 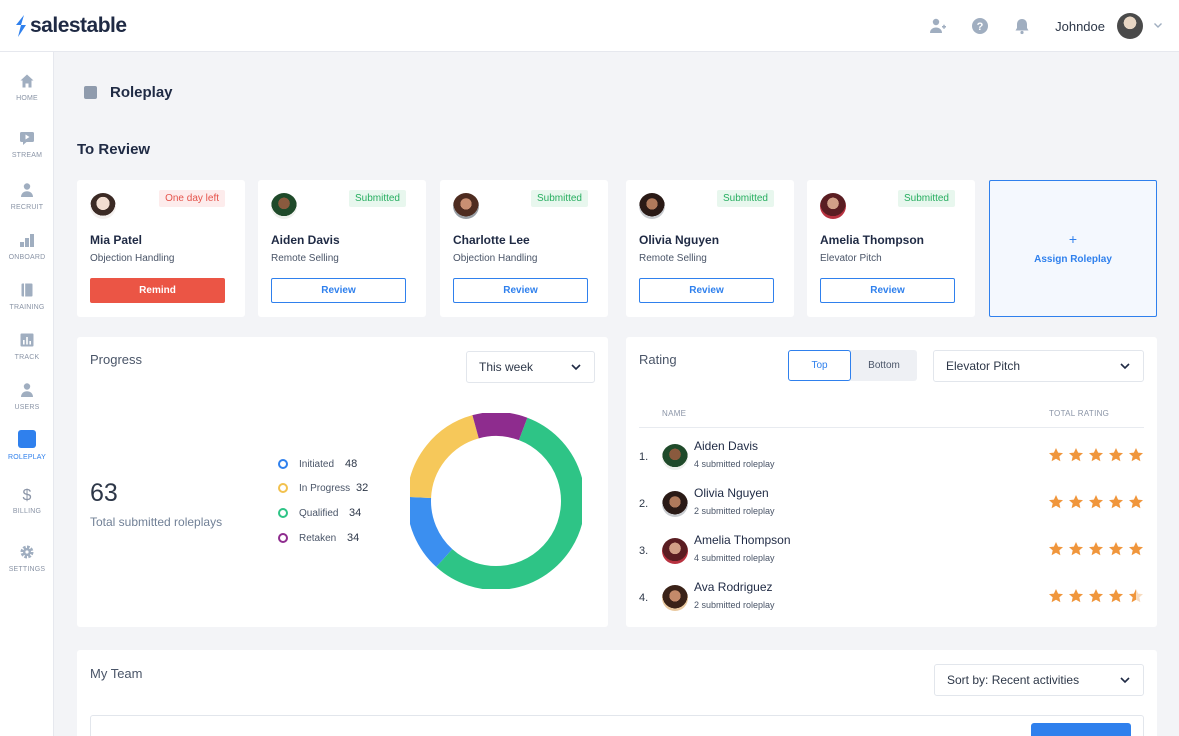 What do you see at coordinates (891, 551) in the screenshot?
I see `rating-row: 3. Amelia Thompson 4 submitted roleplay` at bounding box center [891, 551].